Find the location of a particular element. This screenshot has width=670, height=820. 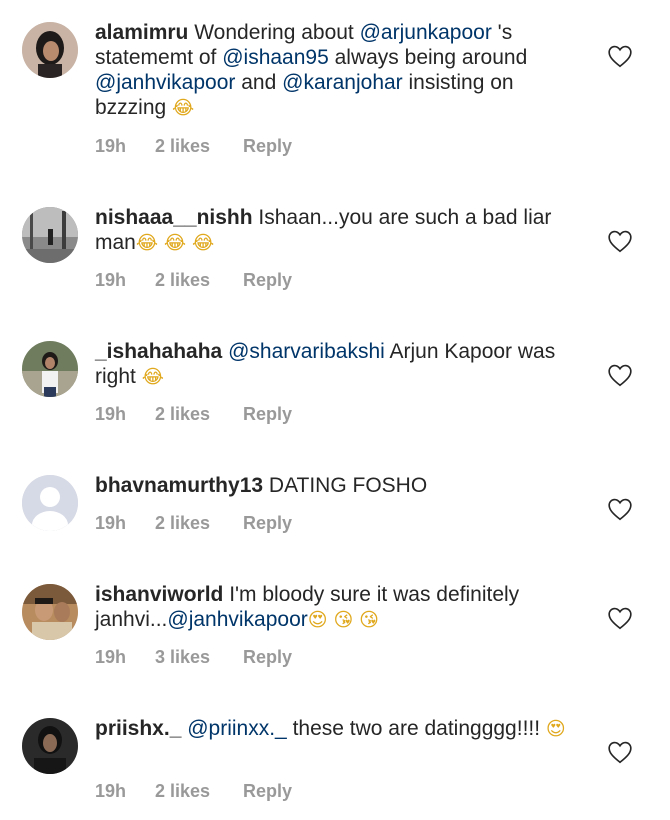

comment-meta: 19h 3 likes Reply is located at coordinates (193, 657).